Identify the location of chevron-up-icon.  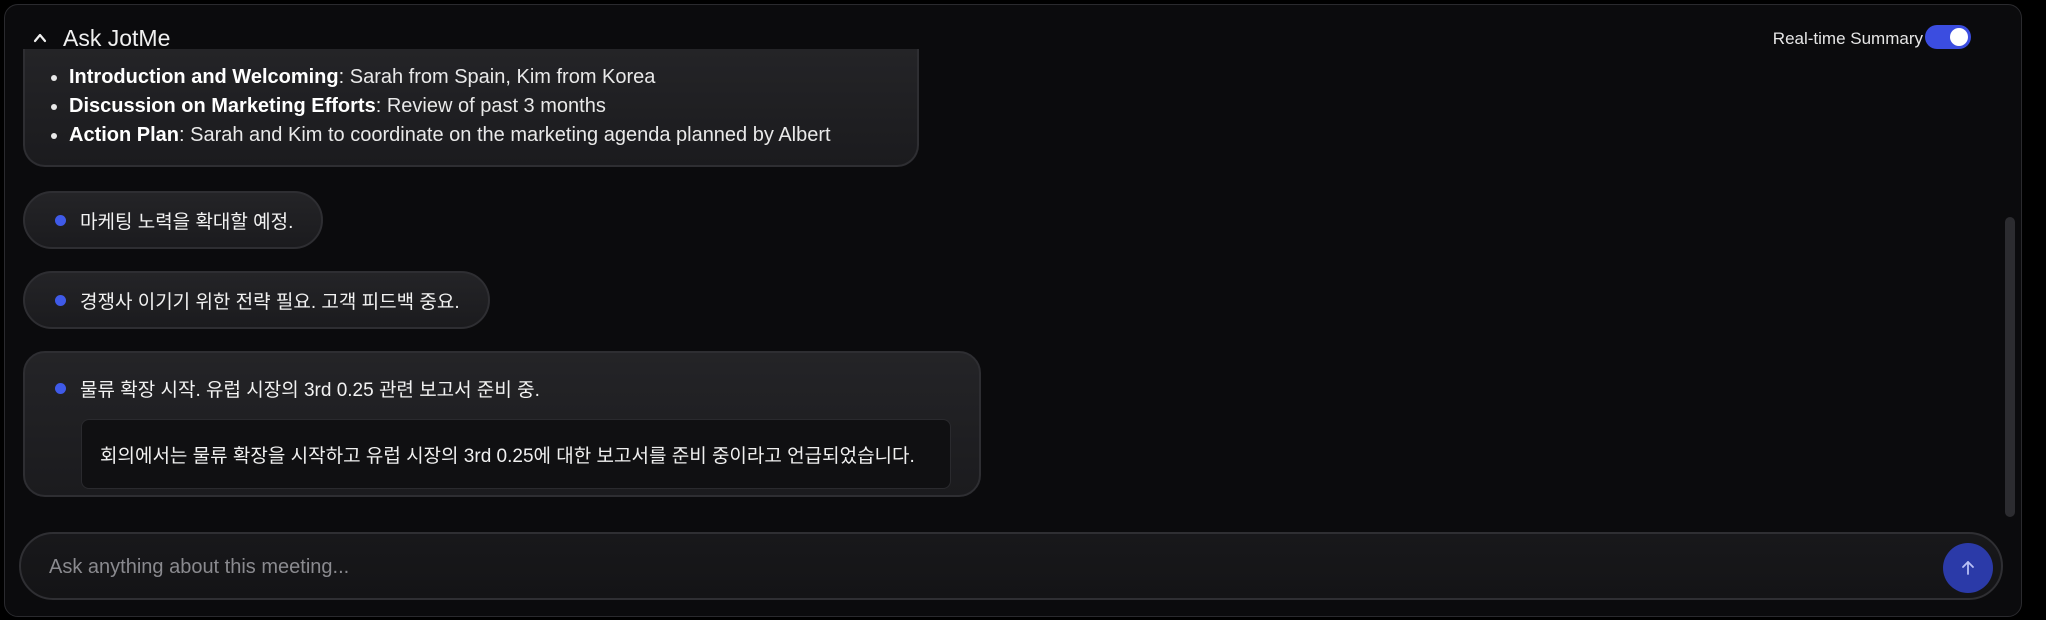
(40, 38).